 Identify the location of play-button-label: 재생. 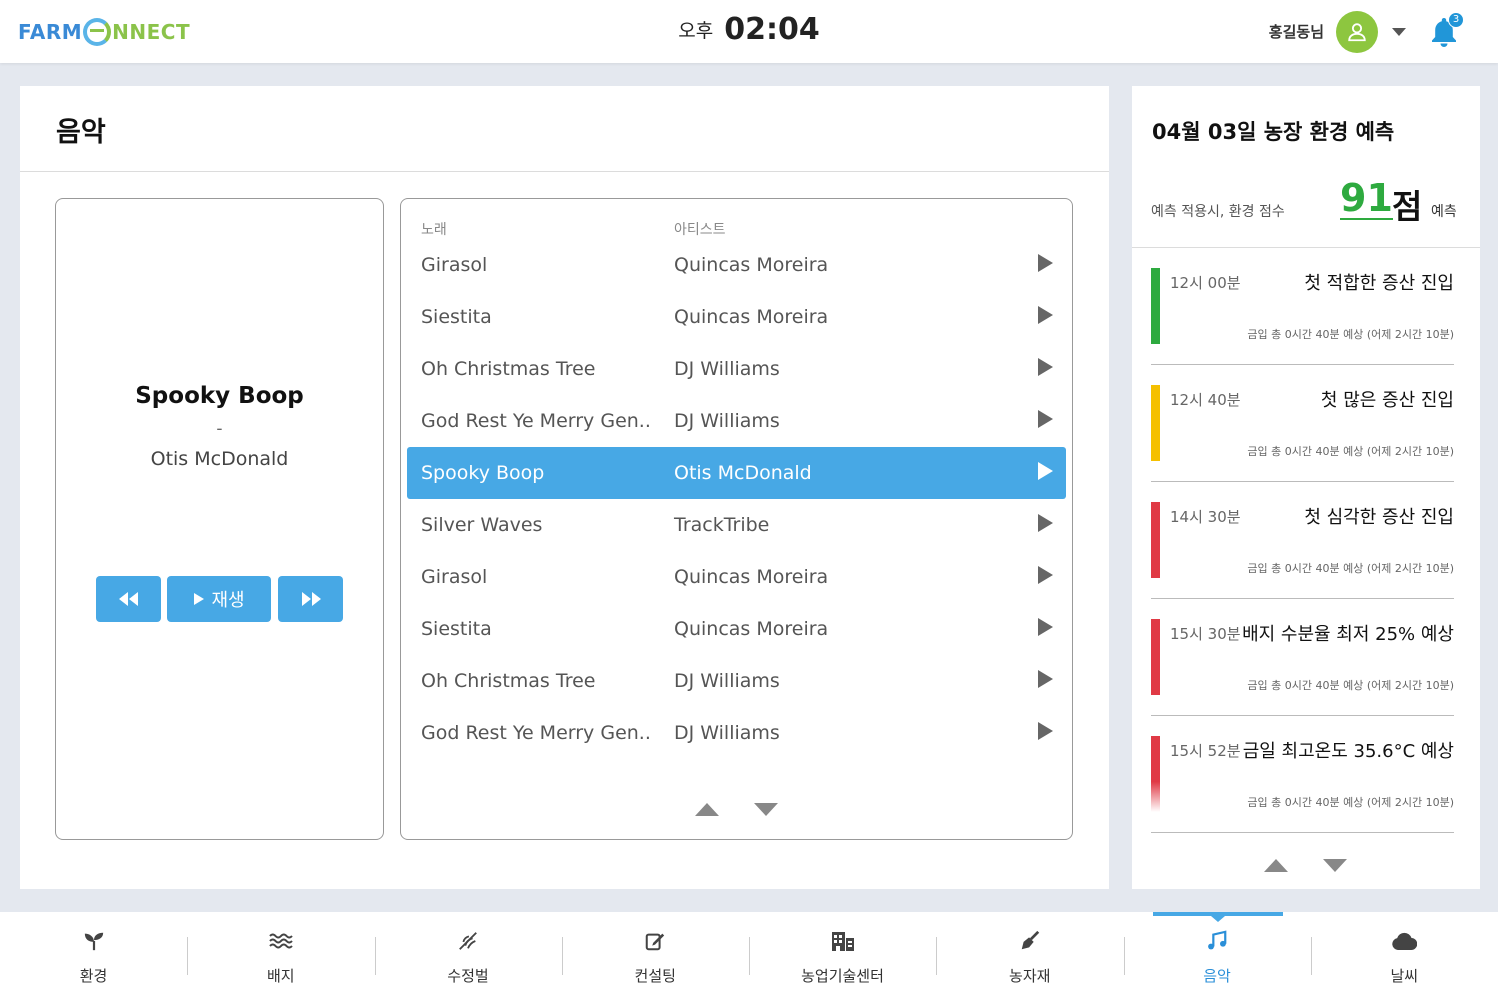
(228, 600).